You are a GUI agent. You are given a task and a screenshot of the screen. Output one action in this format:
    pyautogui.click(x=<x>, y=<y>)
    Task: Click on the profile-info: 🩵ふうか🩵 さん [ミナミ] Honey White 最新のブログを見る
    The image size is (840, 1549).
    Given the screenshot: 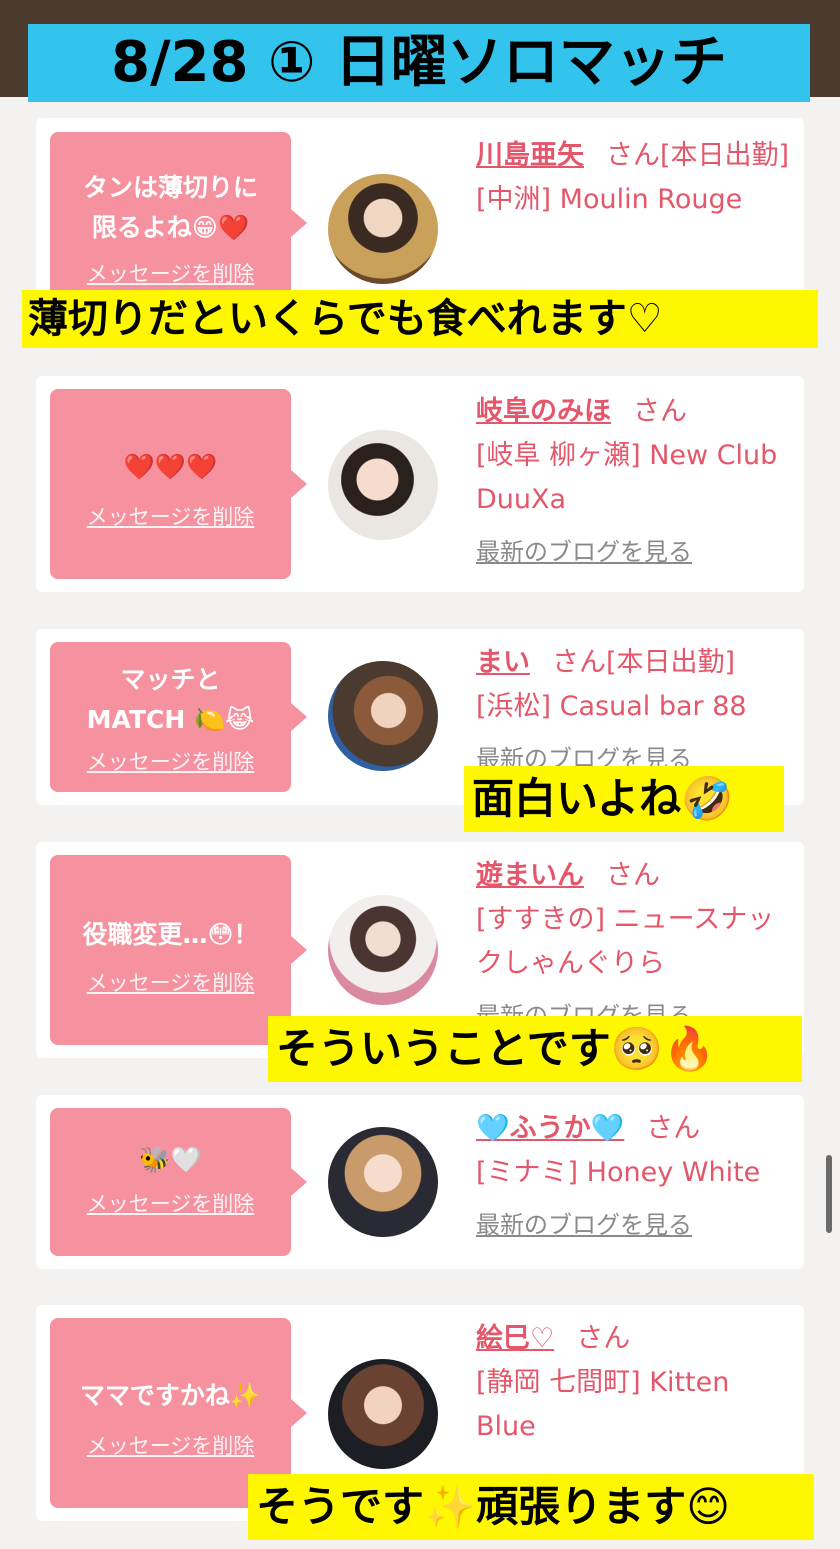 What is the action you would take?
    pyautogui.click(x=633, y=1177)
    